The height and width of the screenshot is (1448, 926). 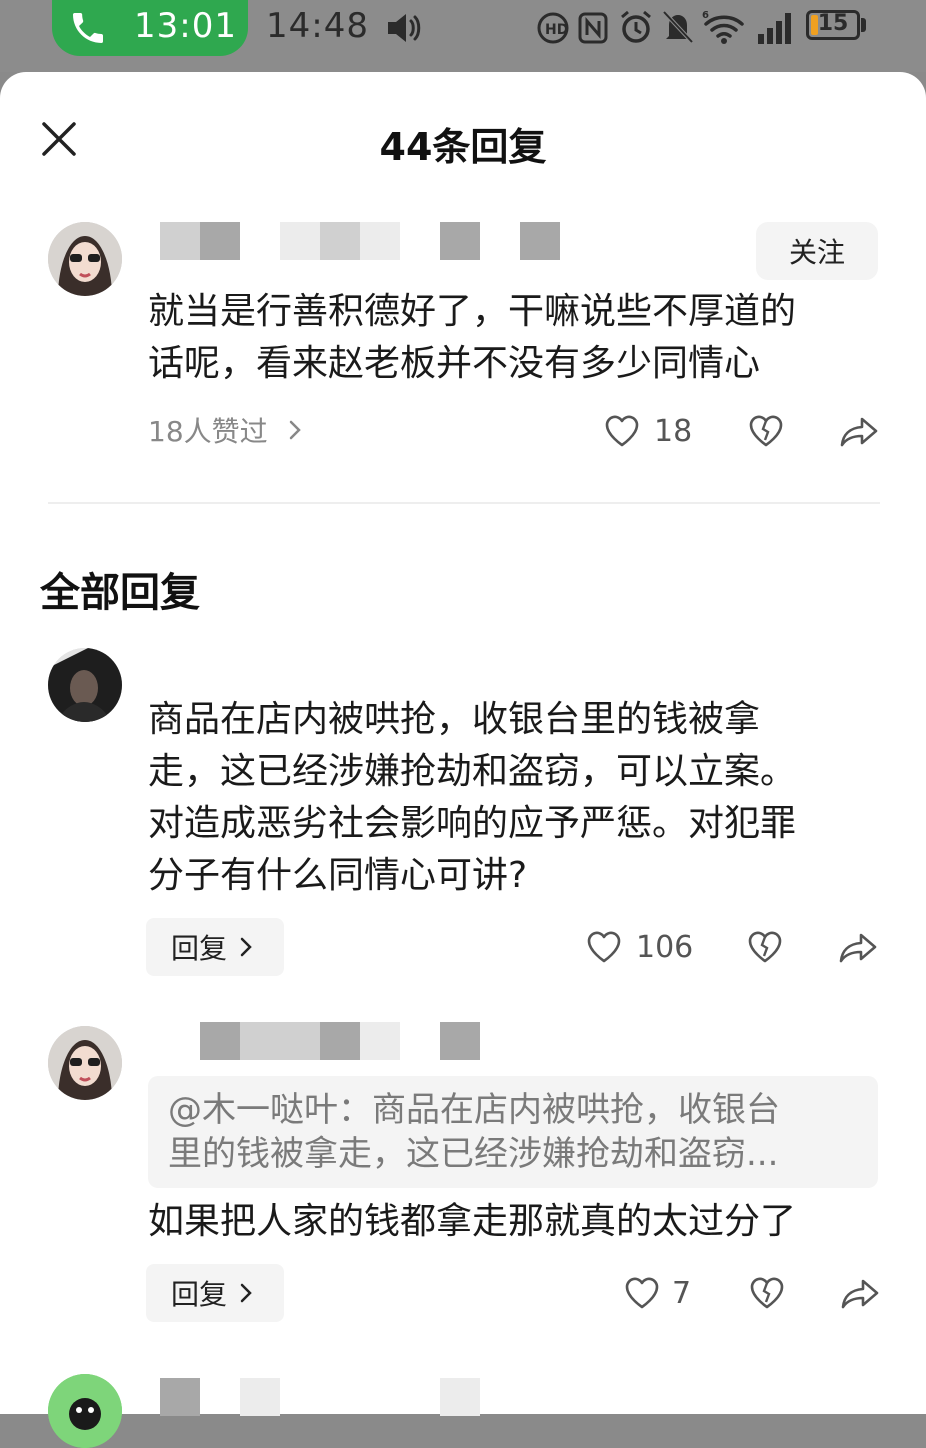 I want to click on status-bar: 13:01 14:48 HD 6 15, so click(x=463, y=36).